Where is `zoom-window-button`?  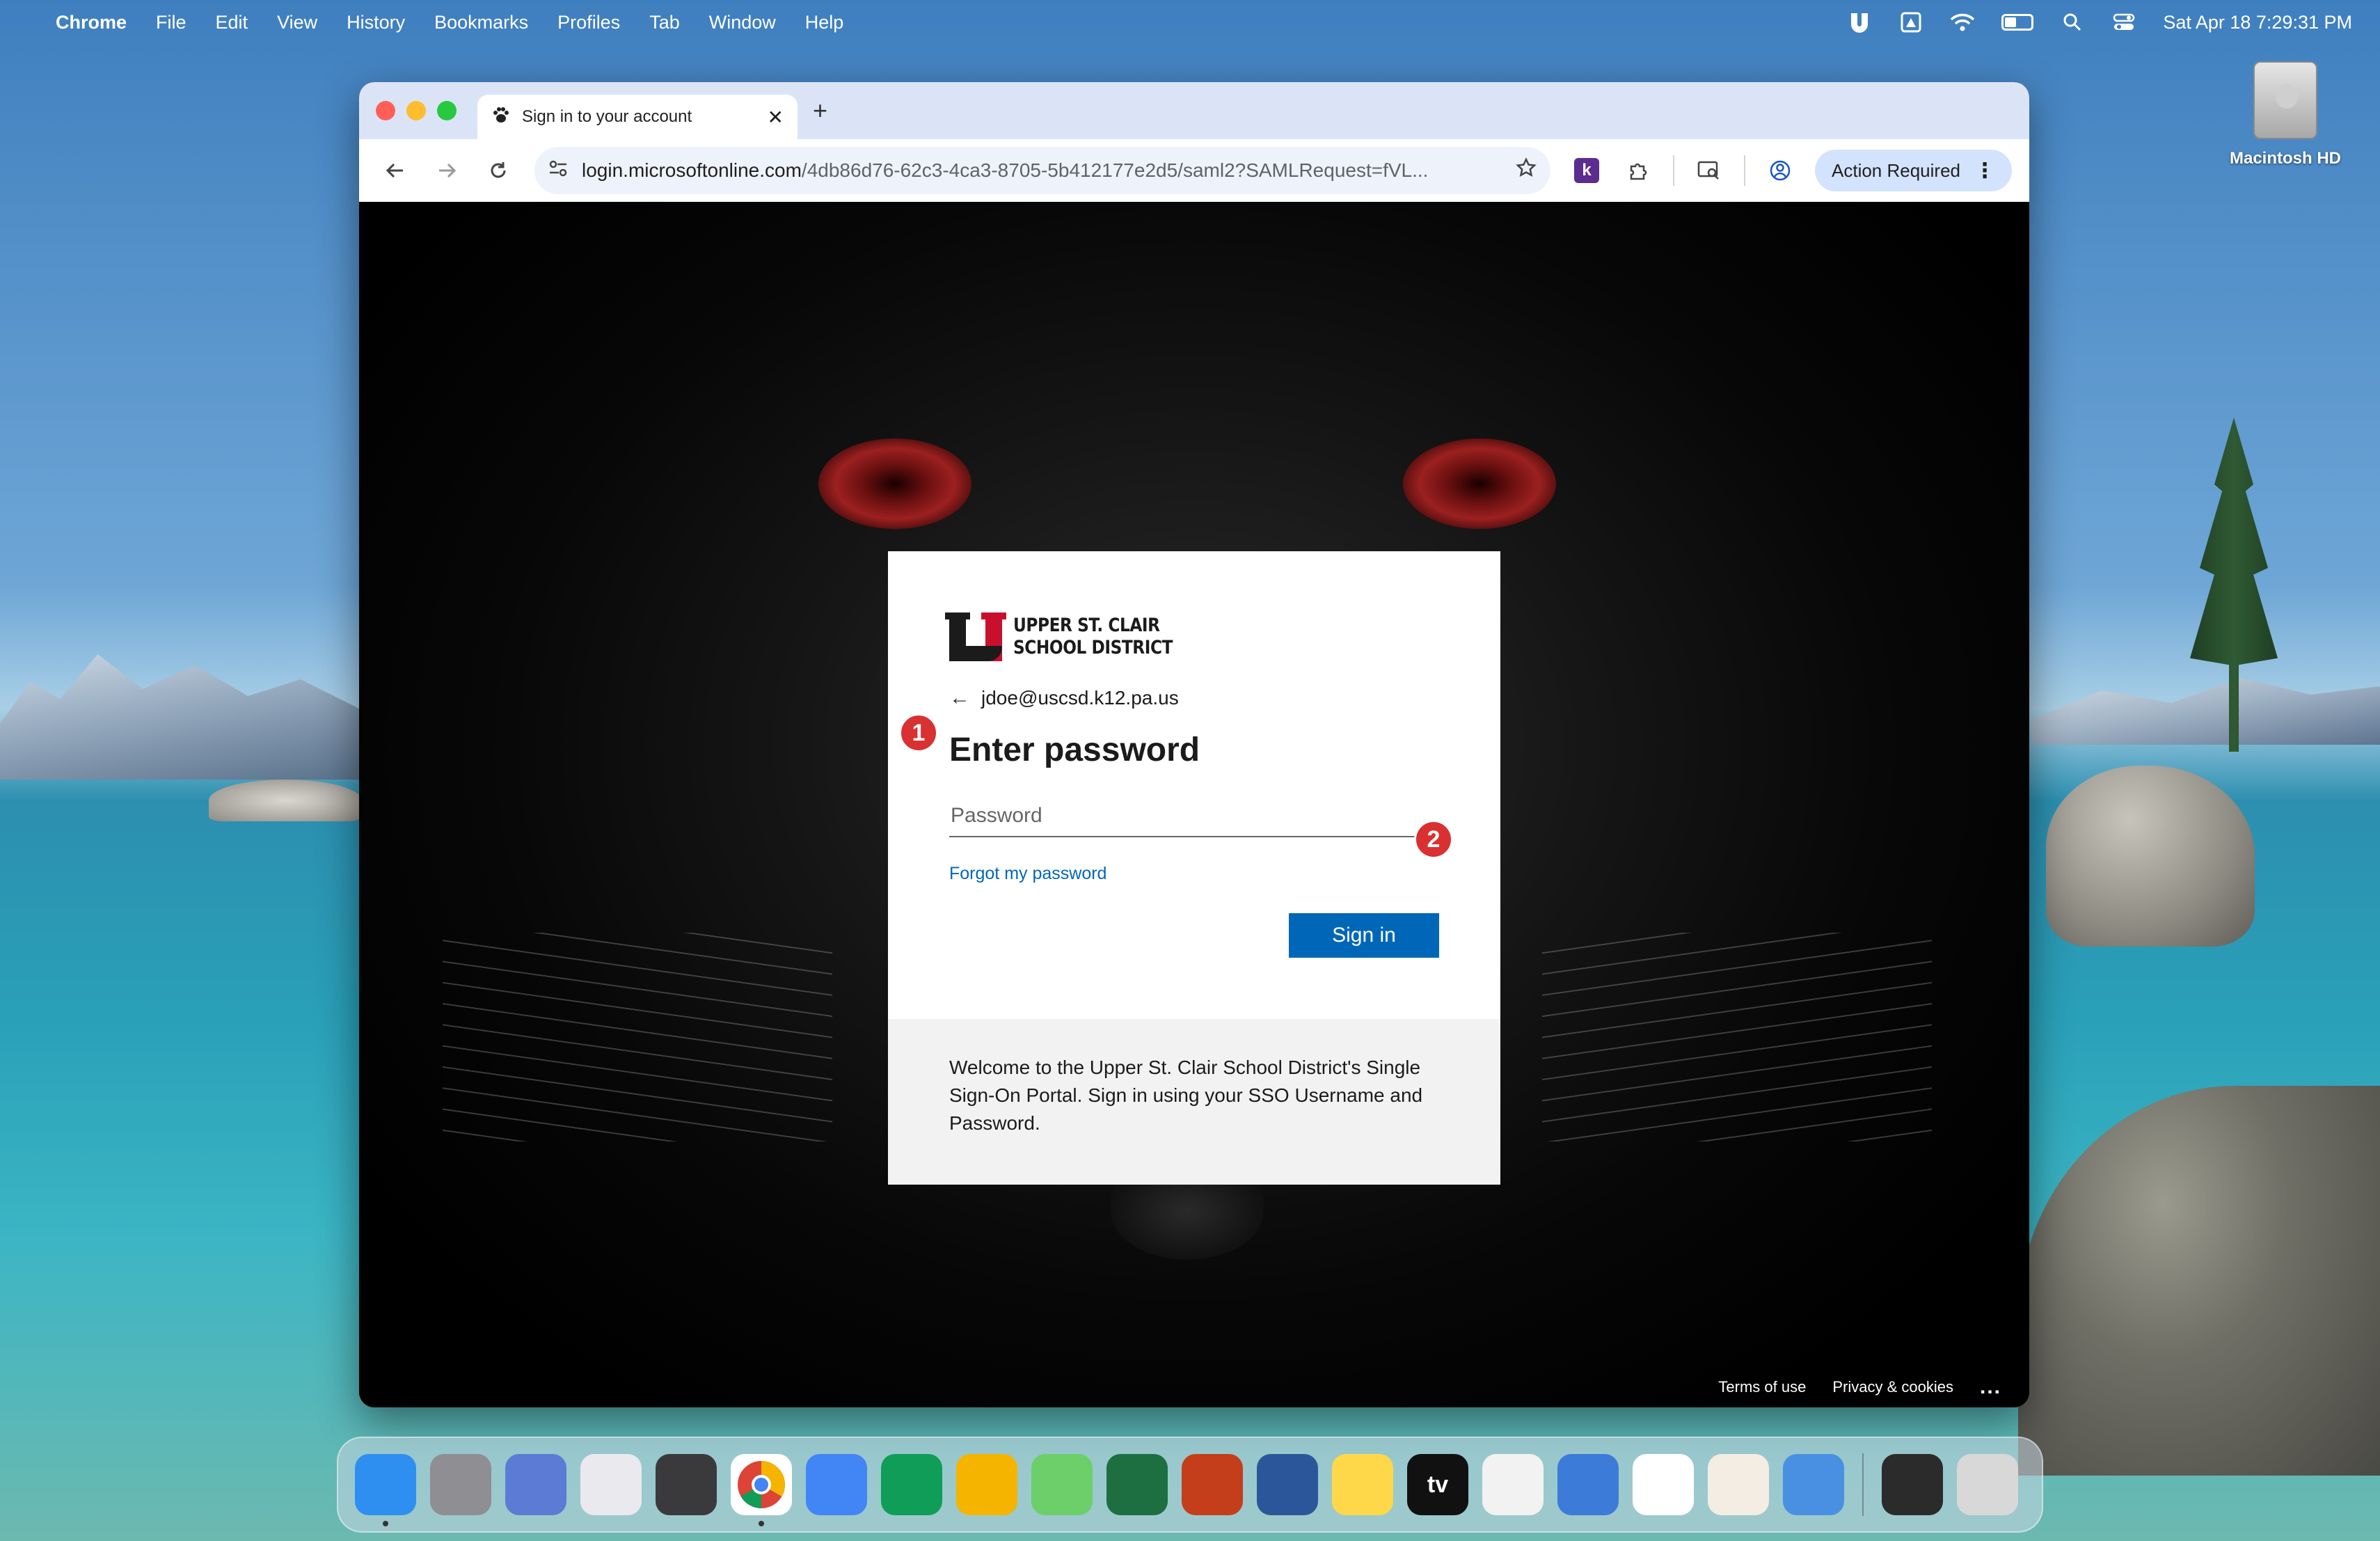
zoom-window-button is located at coordinates (447, 110).